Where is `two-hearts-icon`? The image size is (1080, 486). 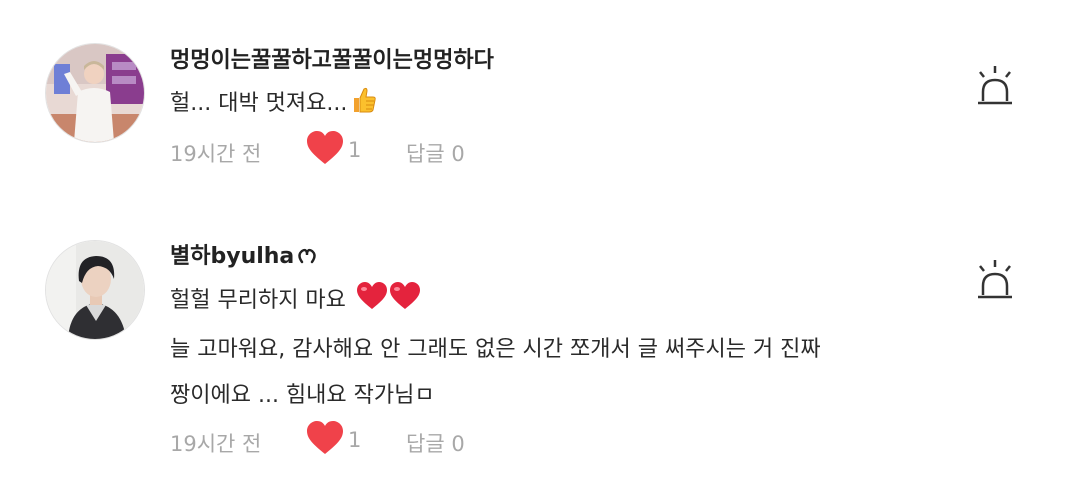 two-hearts-icon is located at coordinates (389, 299).